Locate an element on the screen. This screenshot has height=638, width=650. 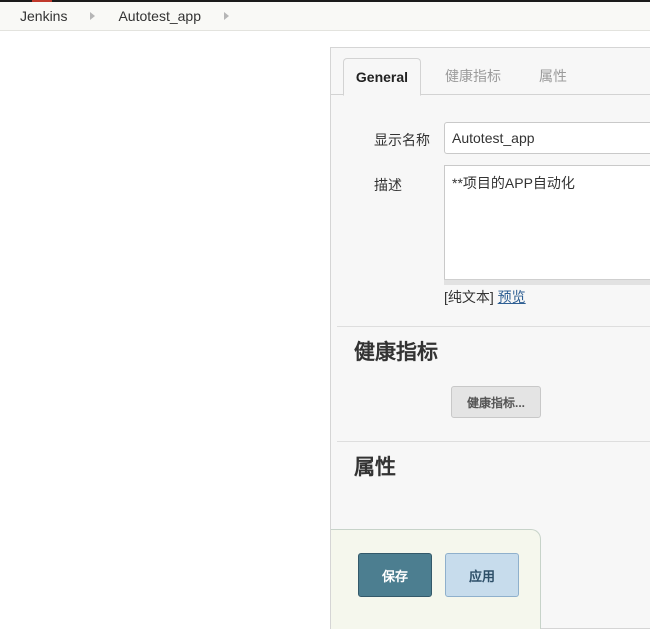
health-section-title: 健康指标 is located at coordinates (396, 352).